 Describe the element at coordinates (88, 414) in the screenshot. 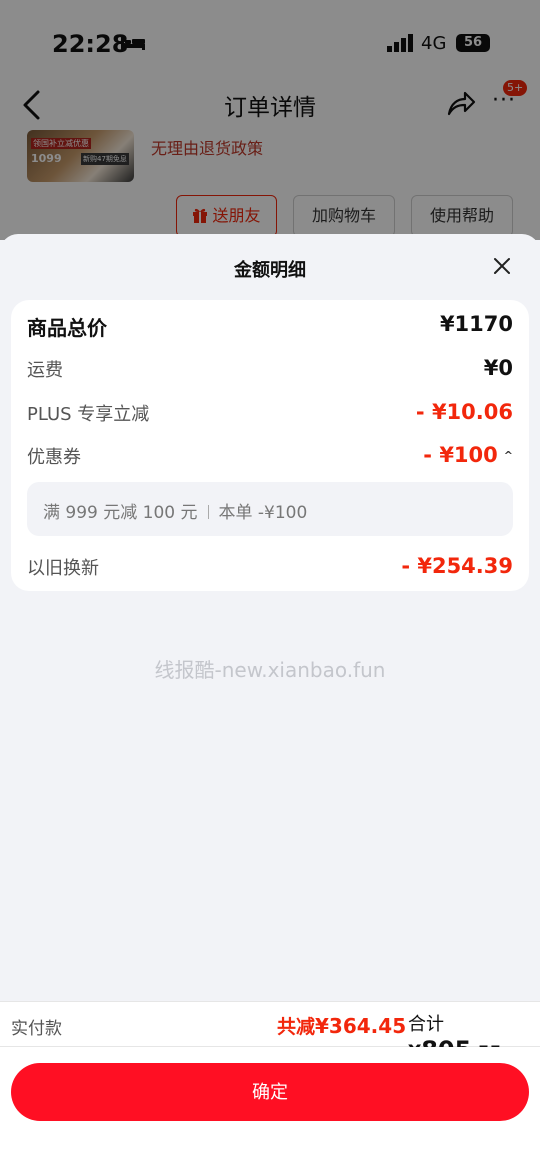

I see `plus-discount-label: PLUS 专享立减` at that location.